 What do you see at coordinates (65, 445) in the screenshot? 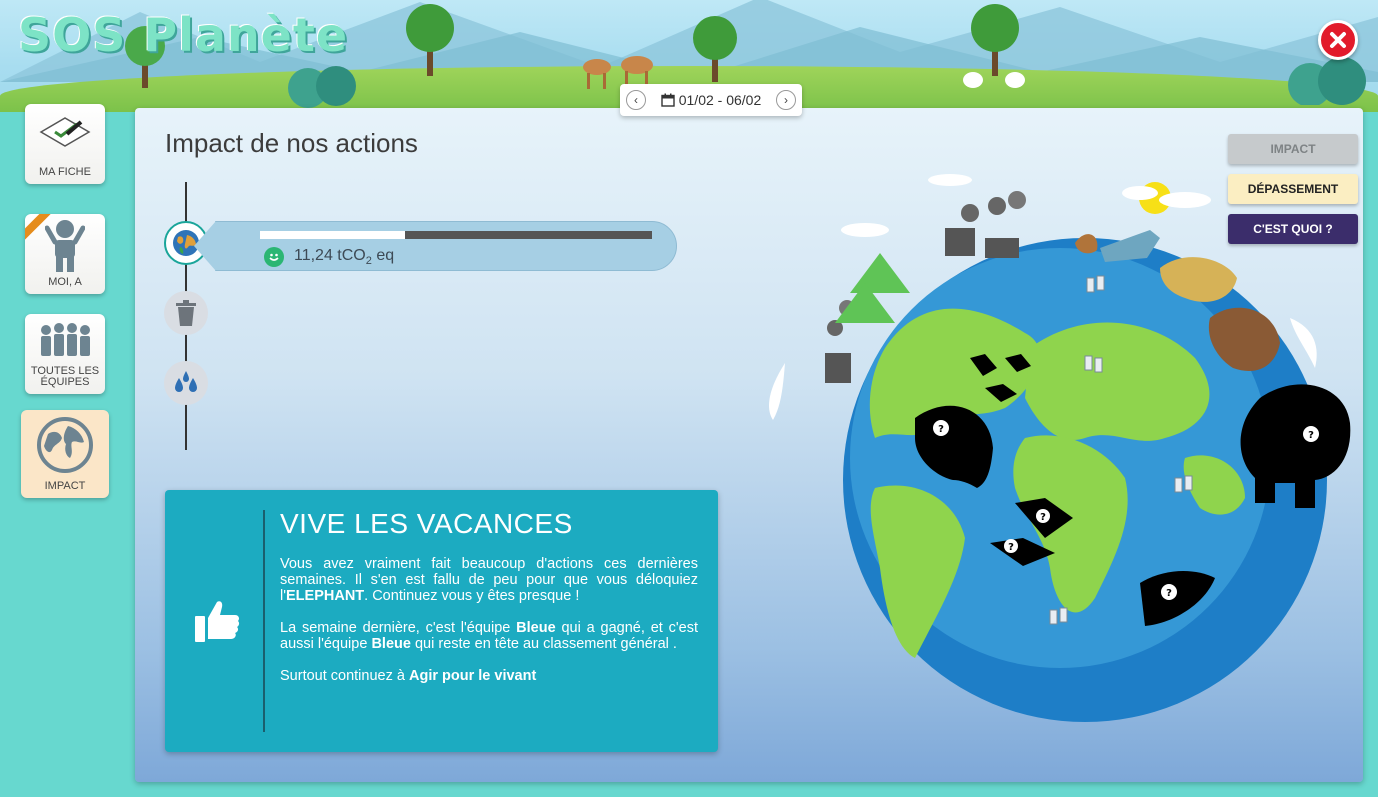
I see `globe-icon` at bounding box center [65, 445].